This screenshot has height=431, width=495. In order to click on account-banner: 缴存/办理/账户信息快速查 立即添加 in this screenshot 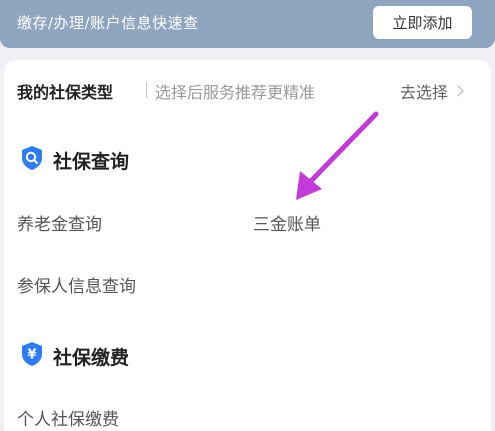, I will do `click(247, 24)`.